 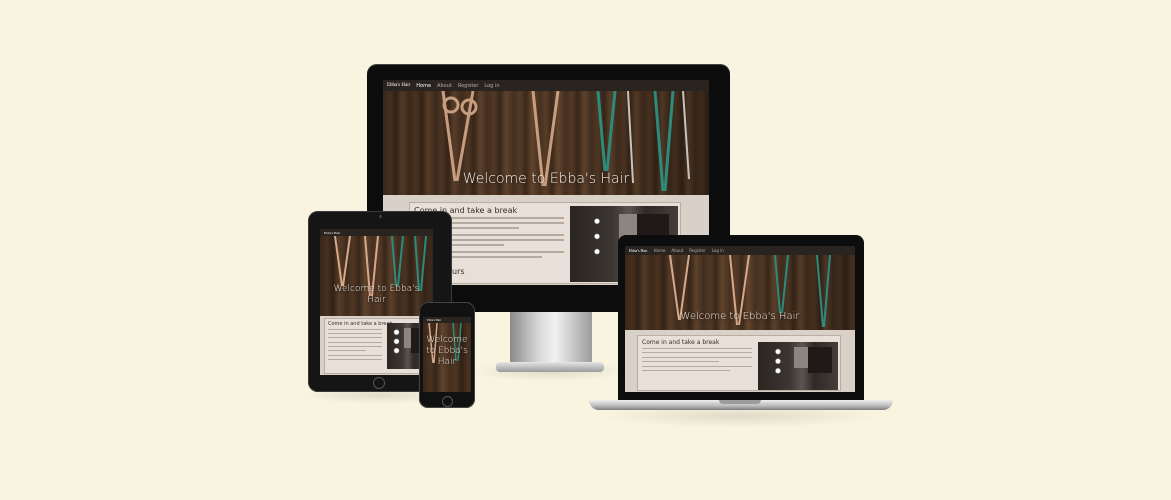 I want to click on salon-photo, so click(x=798, y=366).